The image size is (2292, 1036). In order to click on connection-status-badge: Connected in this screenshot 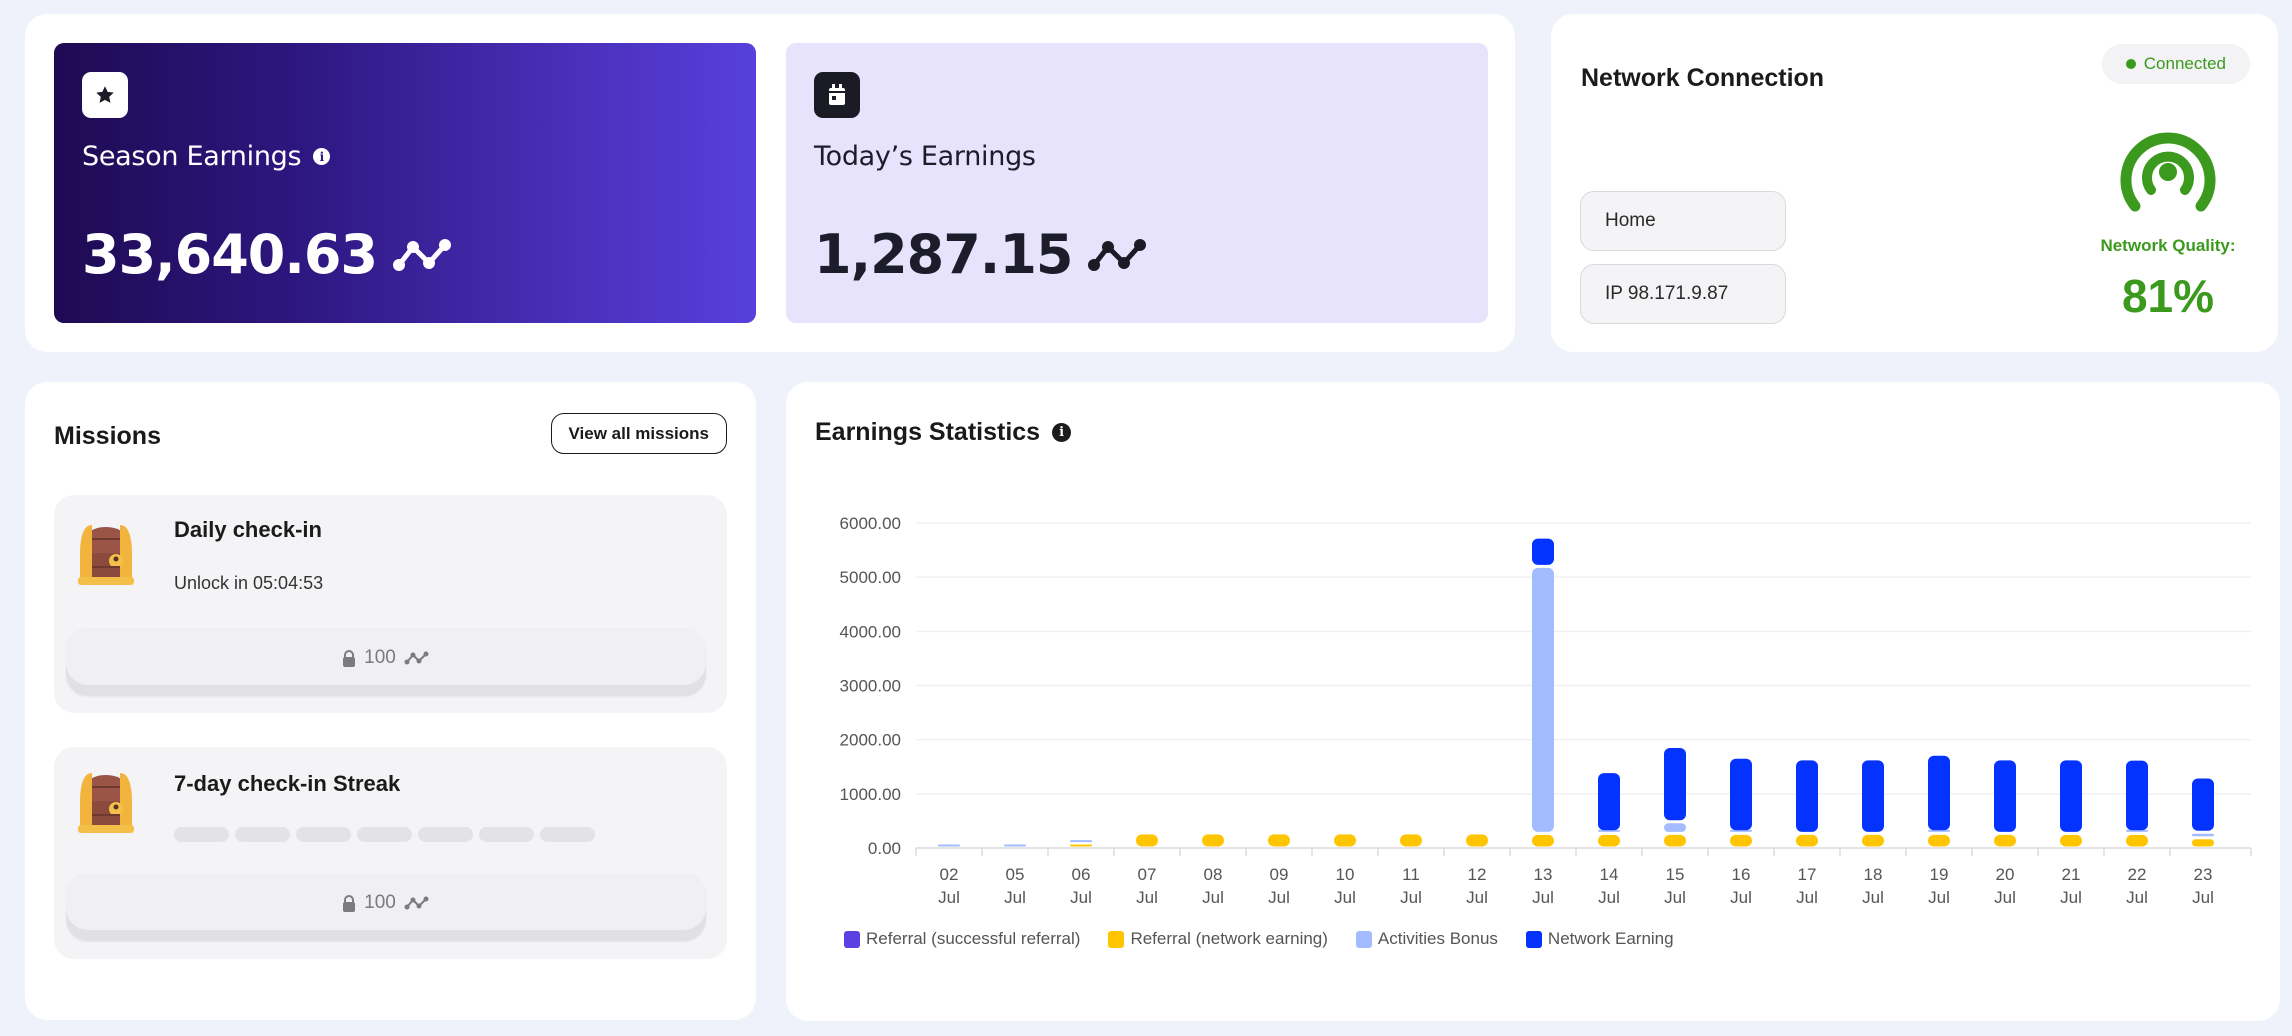, I will do `click(2175, 64)`.